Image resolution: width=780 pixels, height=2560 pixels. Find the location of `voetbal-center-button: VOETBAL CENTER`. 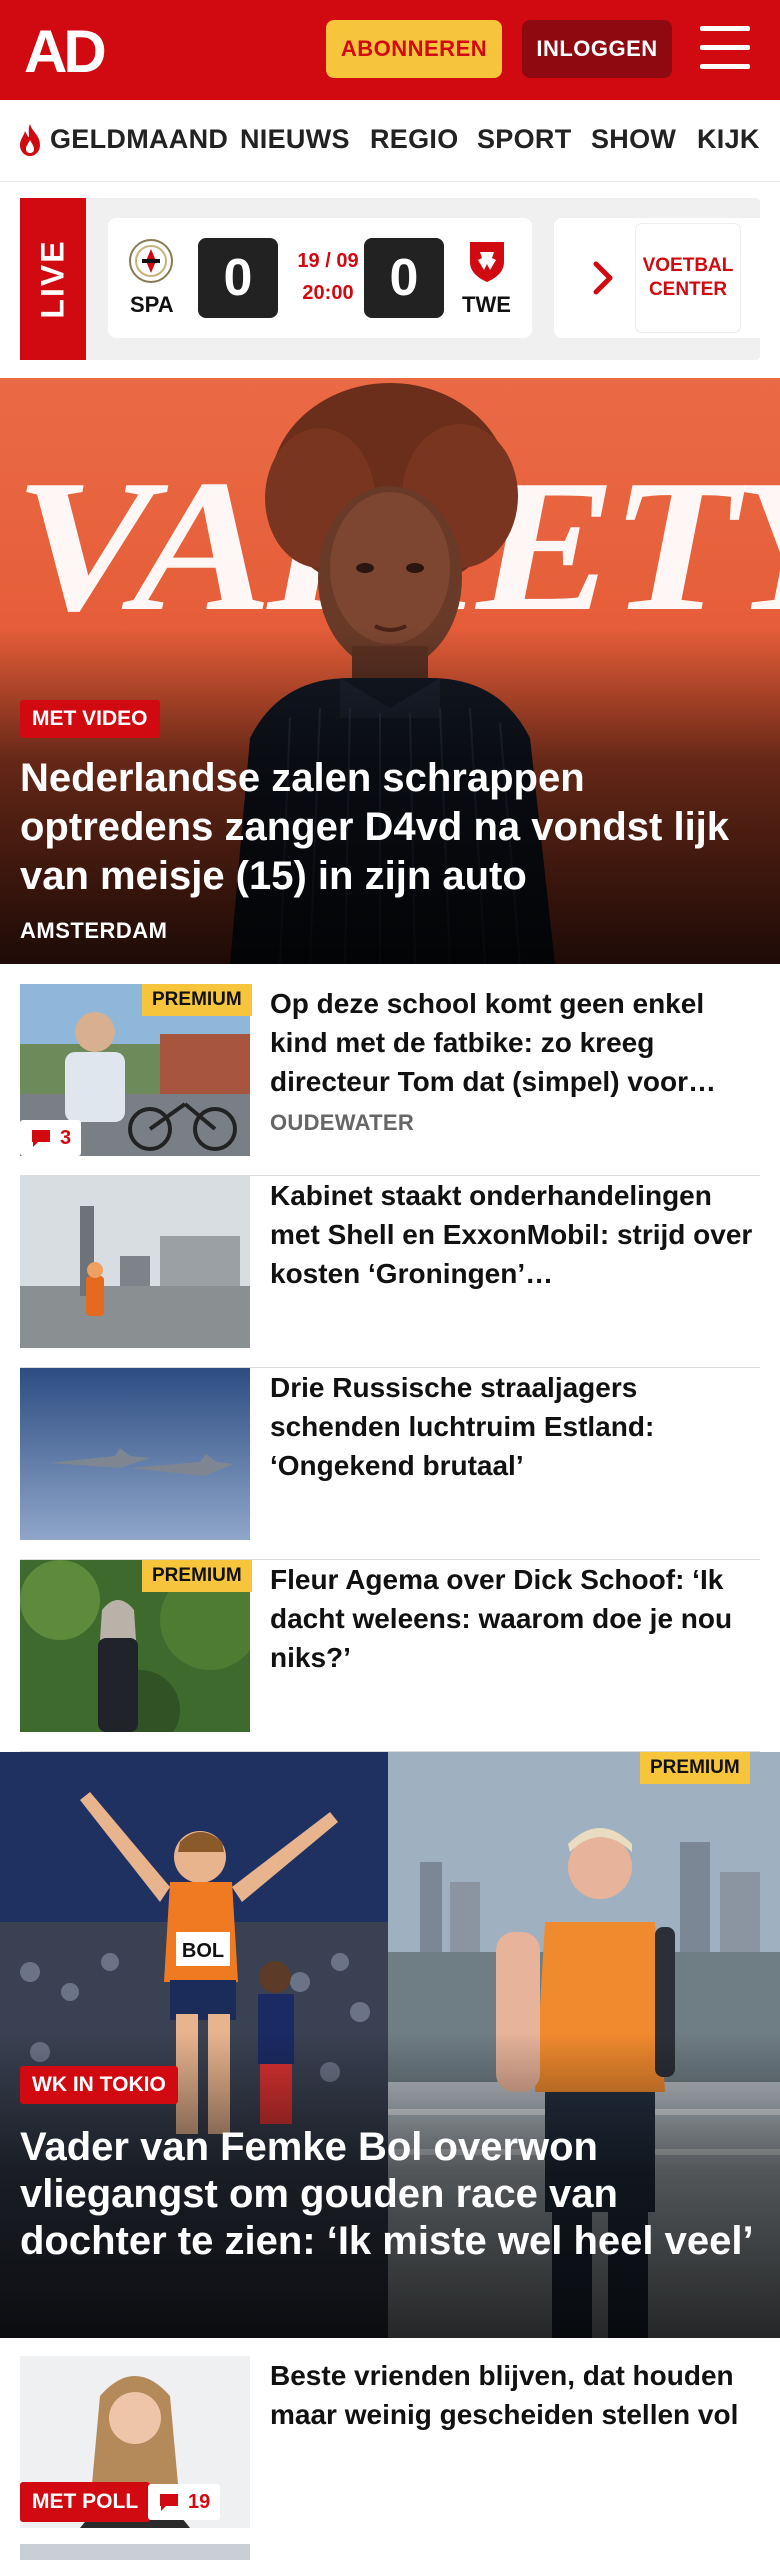

voetbal-center-button: VOETBAL CENTER is located at coordinates (688, 278).